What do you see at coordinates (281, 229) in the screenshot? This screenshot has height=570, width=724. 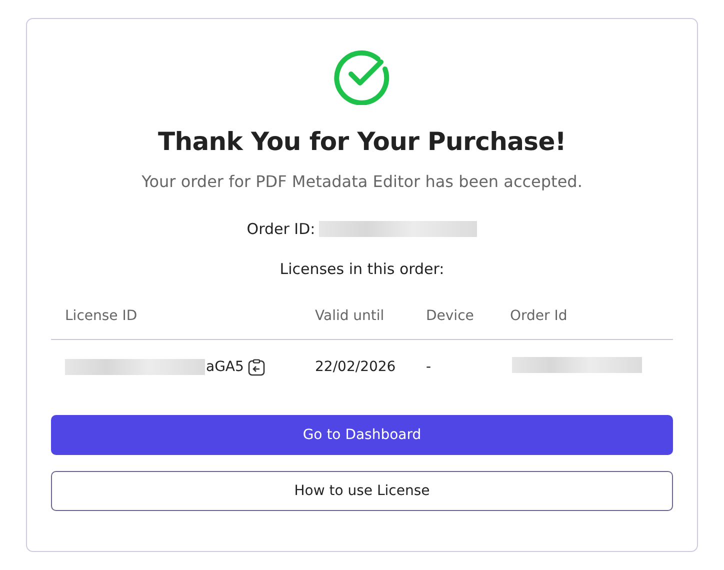 I see `order-id-label: Order ID:` at bounding box center [281, 229].